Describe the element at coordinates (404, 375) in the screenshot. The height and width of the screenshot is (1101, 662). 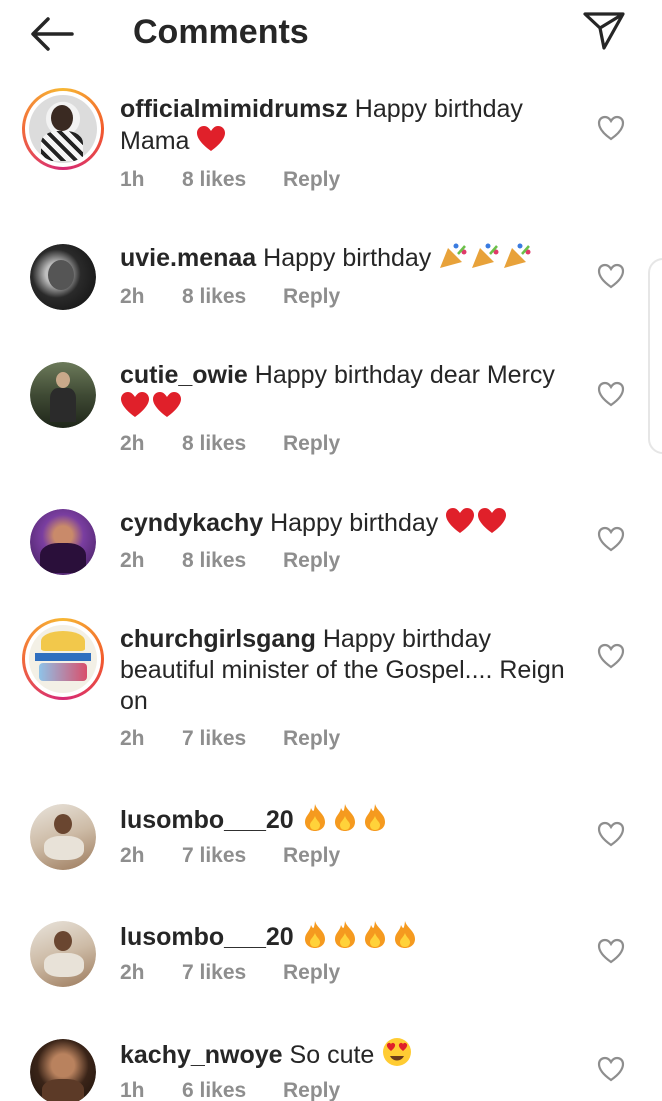
I see `comment-text: Happy birthday dear Mercy` at that location.